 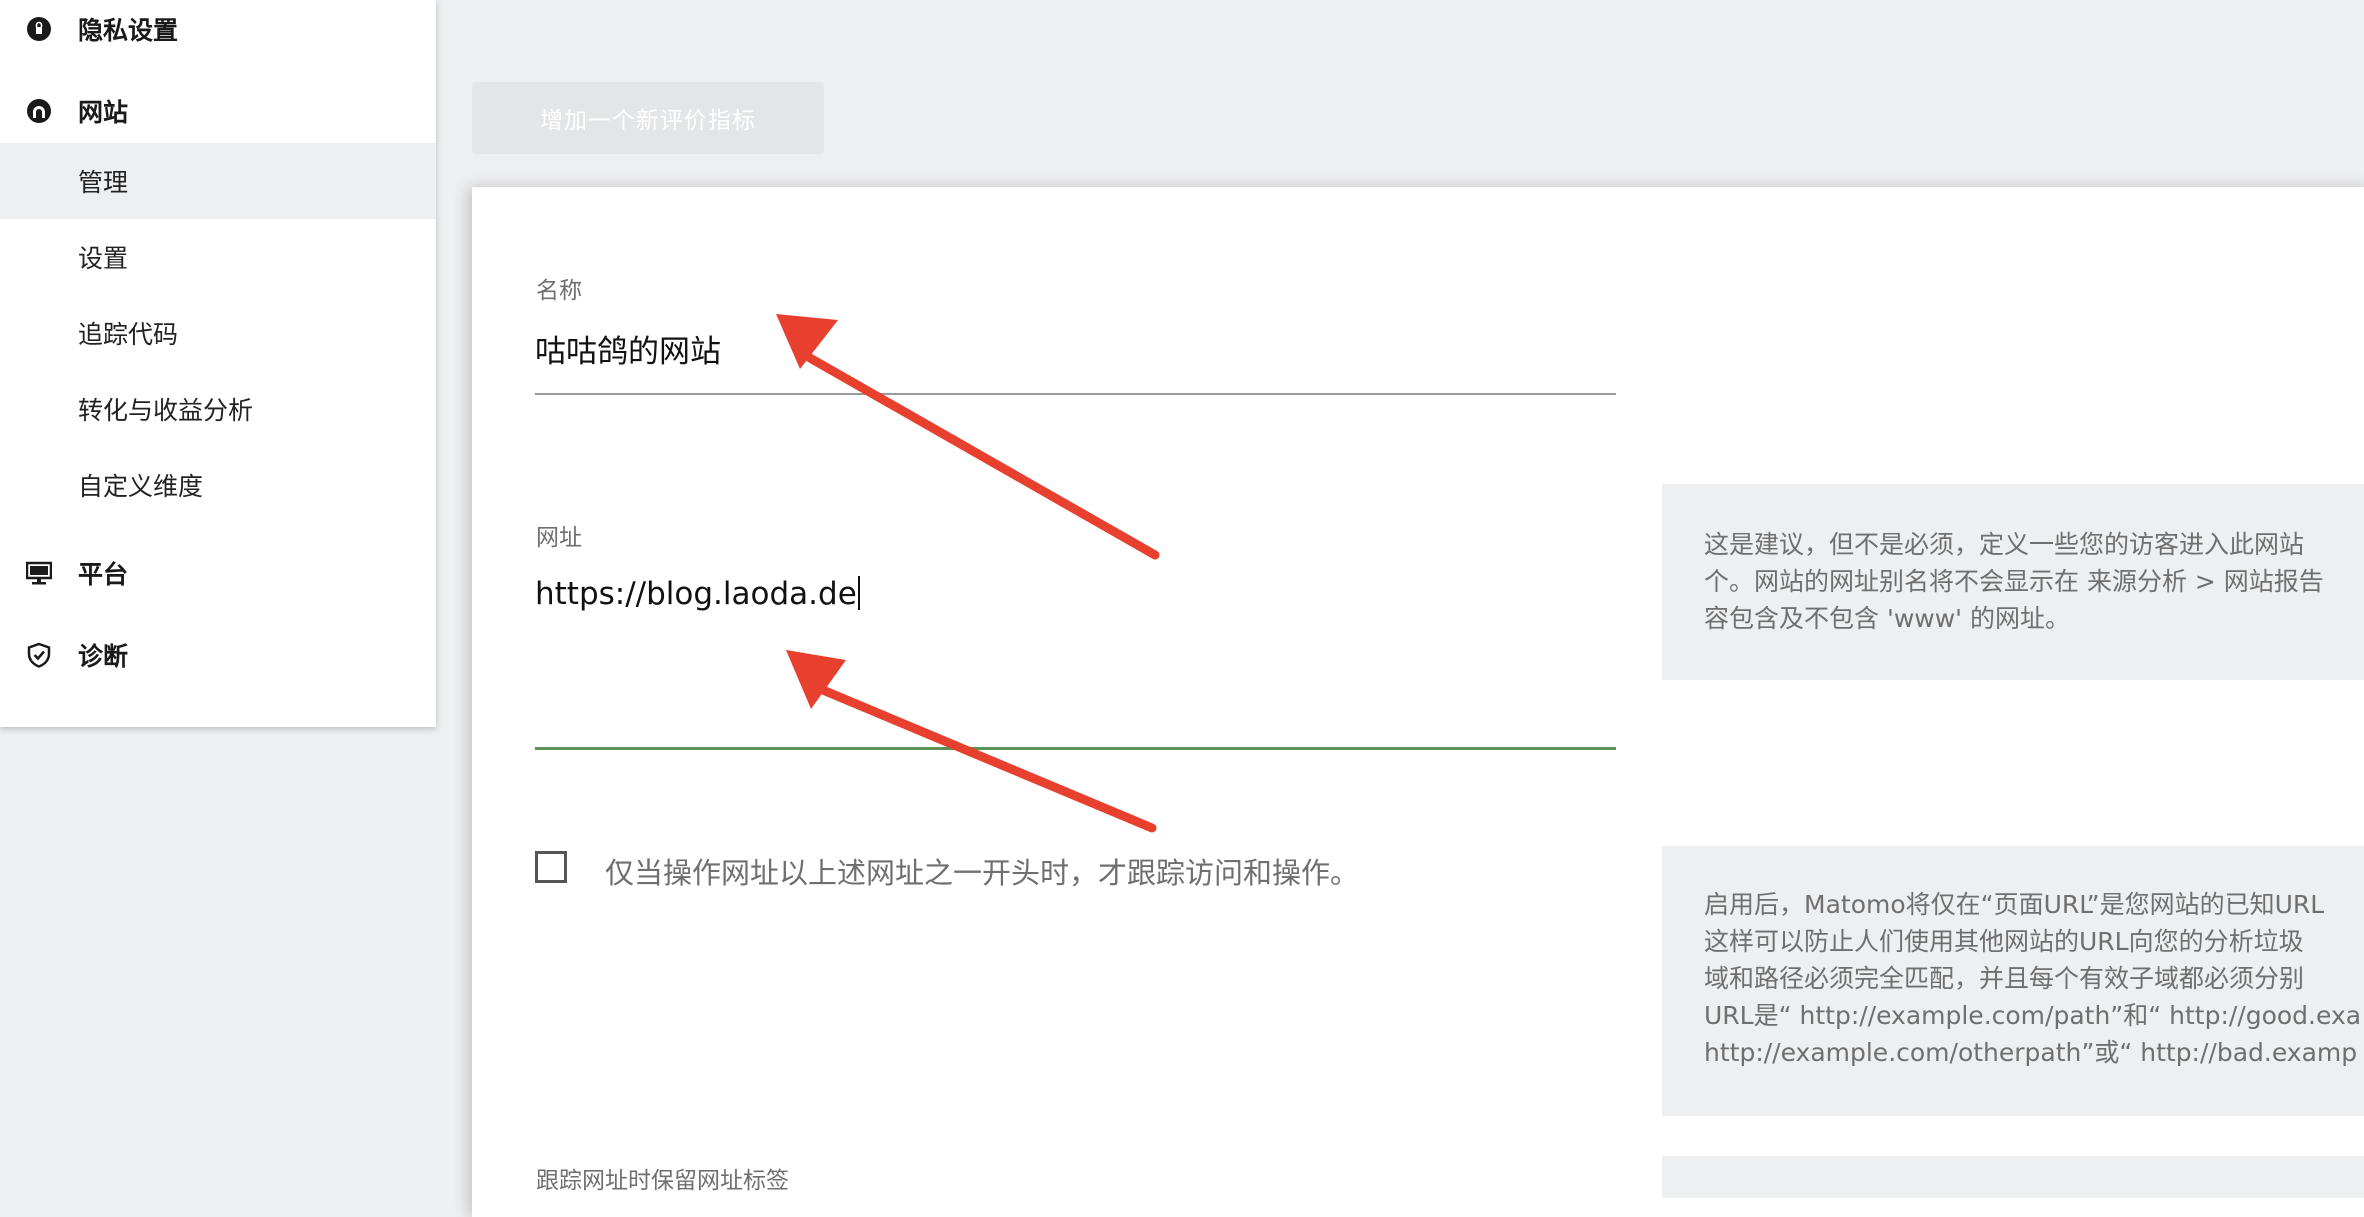 What do you see at coordinates (103, 182) in the screenshot?
I see `sidebar-item-label: 管理` at bounding box center [103, 182].